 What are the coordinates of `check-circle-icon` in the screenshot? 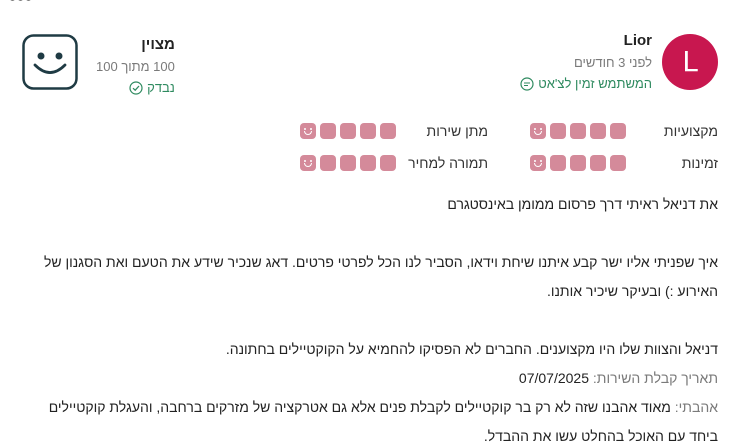 It's located at (136, 87).